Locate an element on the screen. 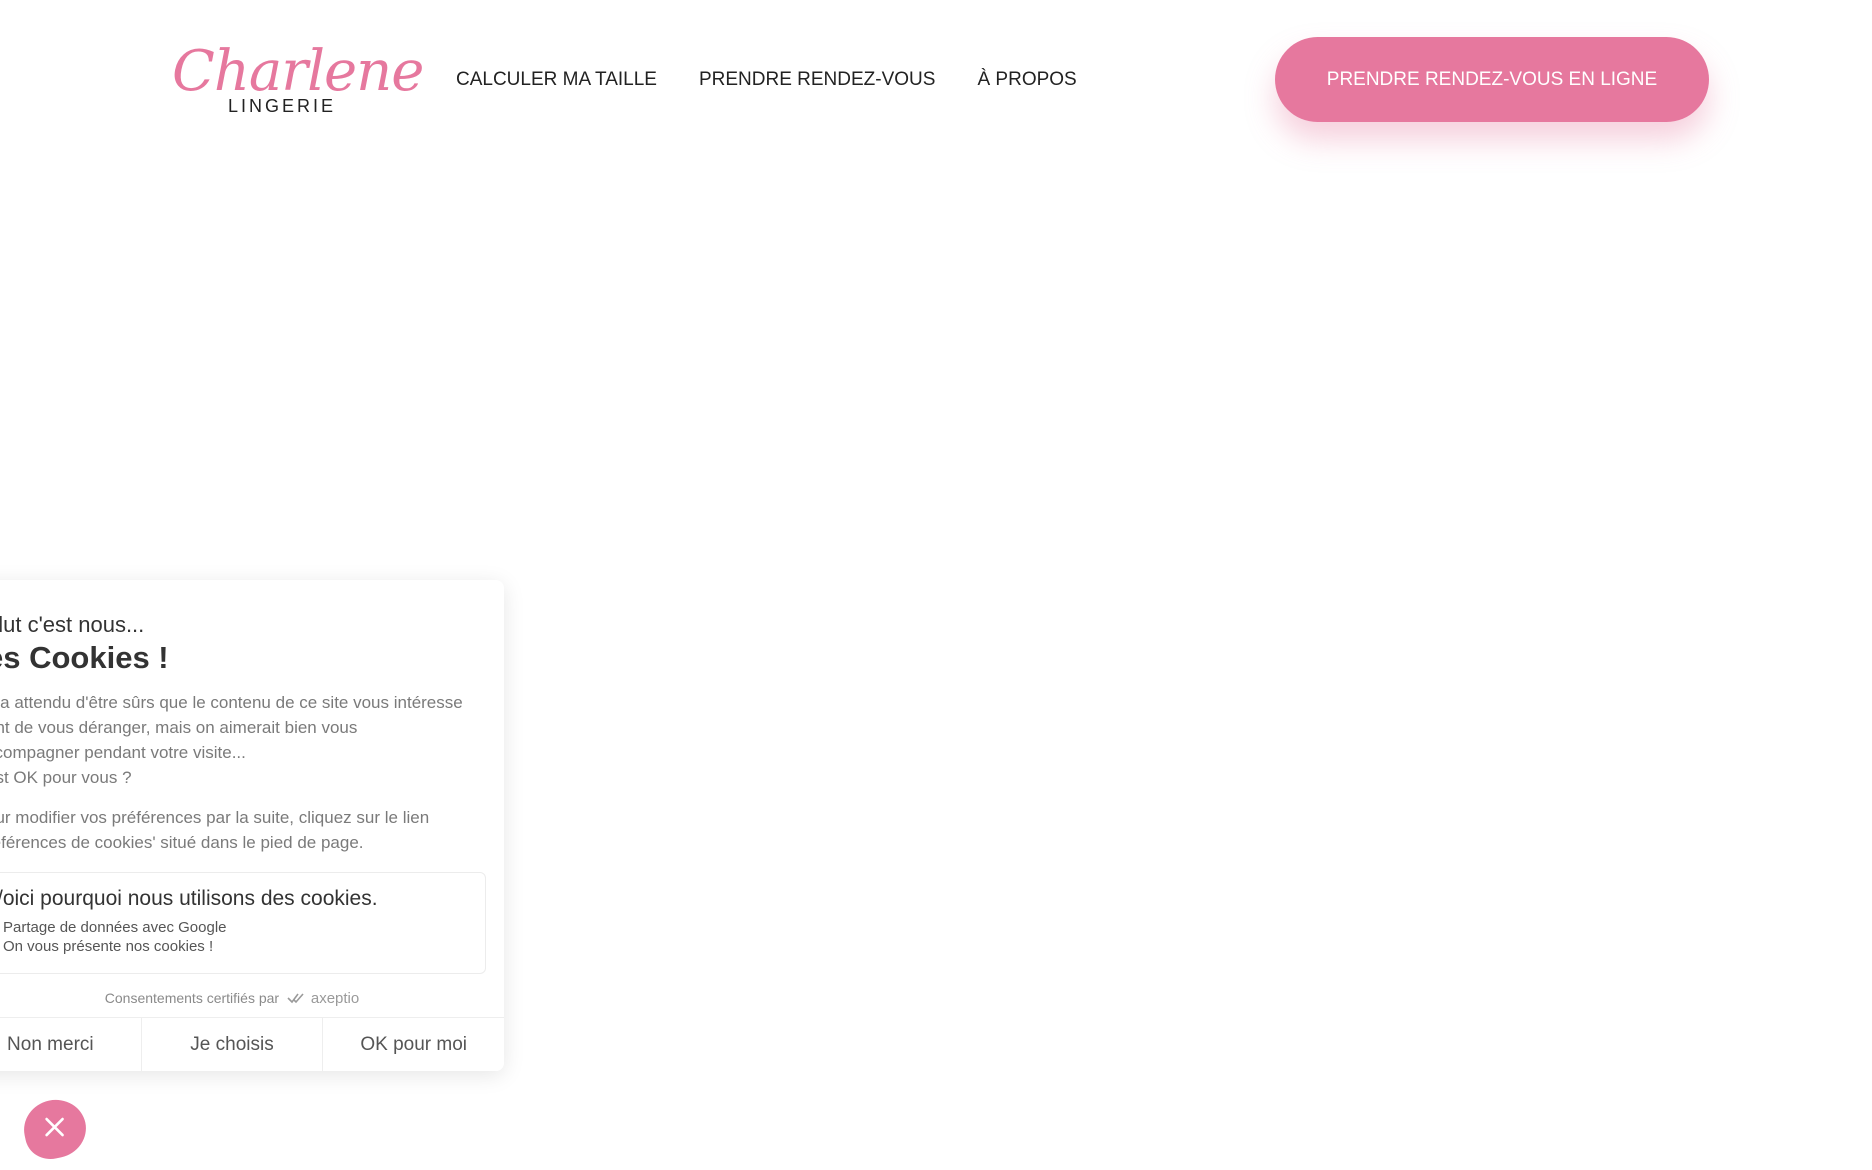 This screenshot has height=1170, width=1872. logo-subtitle: LINGERIE is located at coordinates (281, 106).